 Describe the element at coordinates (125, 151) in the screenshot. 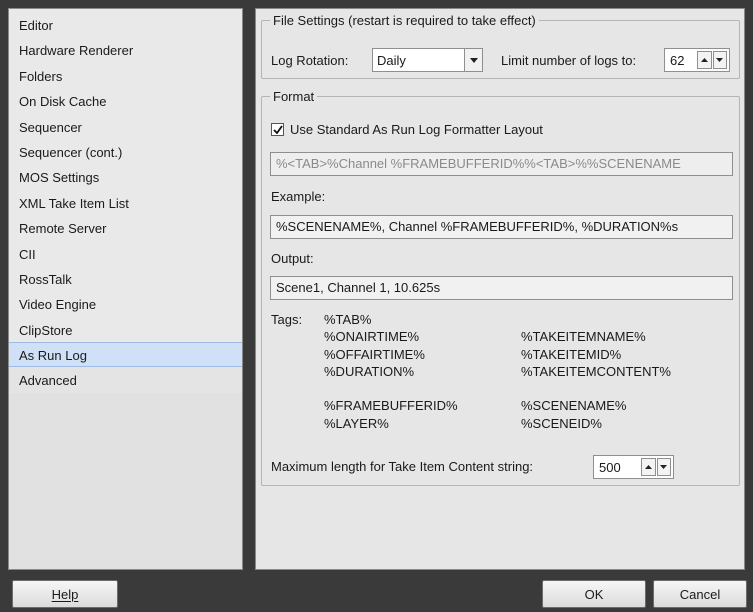

I see `sidebar-item-sequencer-cont: Sequencer (cont.)` at that location.